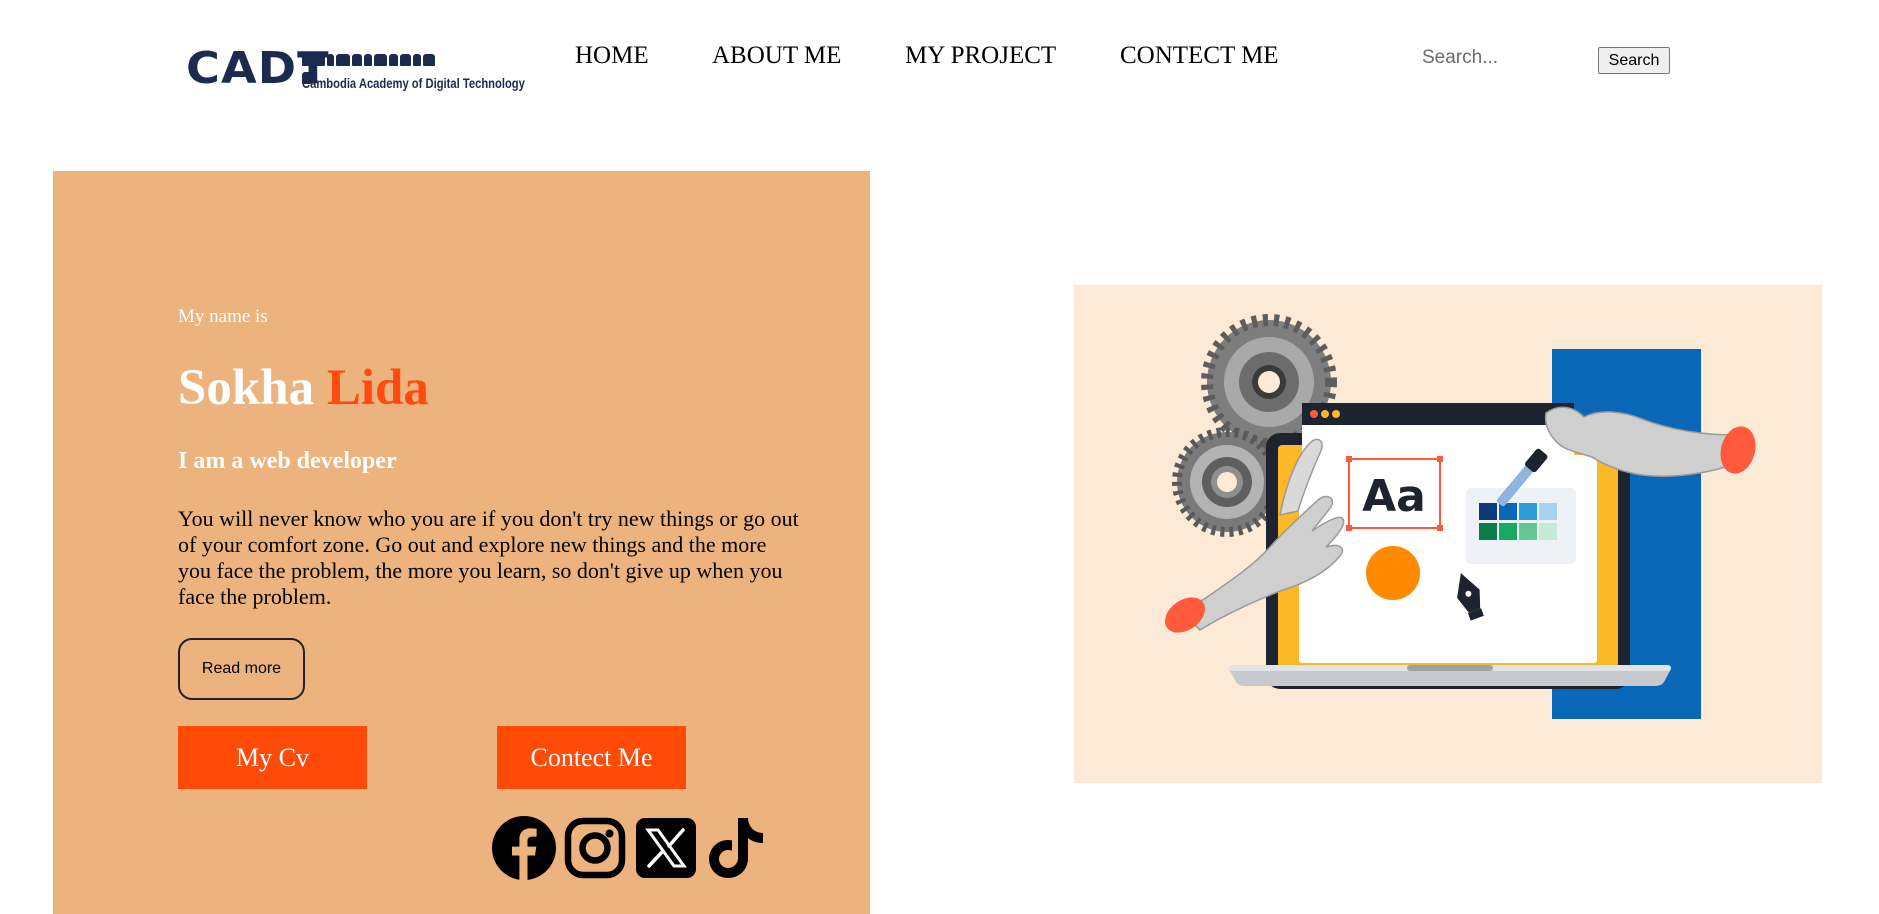 The width and height of the screenshot is (1879, 914). What do you see at coordinates (737, 848) in the screenshot?
I see `tiktok-icon` at bounding box center [737, 848].